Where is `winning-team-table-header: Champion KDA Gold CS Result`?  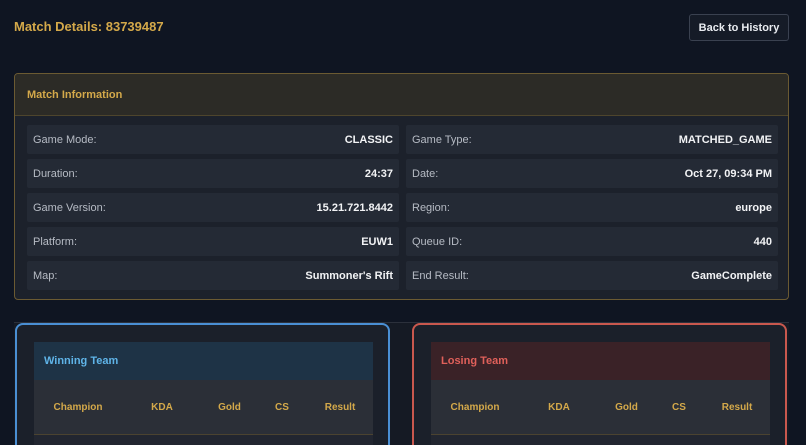
winning-team-table-header: Champion KDA Gold CS Result is located at coordinates (203, 407).